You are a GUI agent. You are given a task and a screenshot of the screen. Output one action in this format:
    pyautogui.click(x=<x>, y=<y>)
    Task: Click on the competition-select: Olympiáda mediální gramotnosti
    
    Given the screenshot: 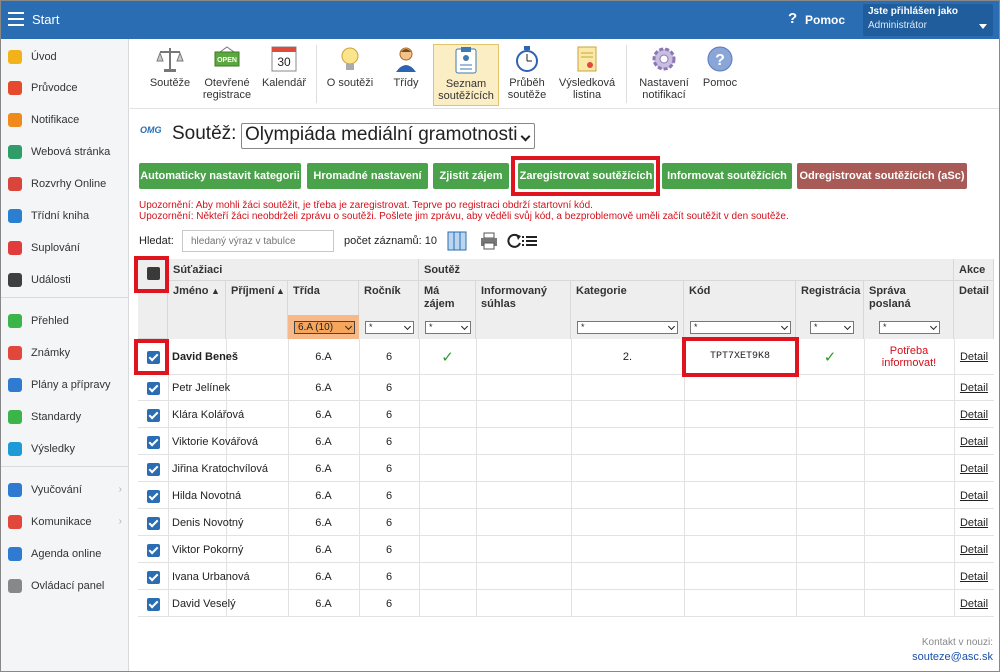 What is the action you would take?
    pyautogui.click(x=388, y=136)
    